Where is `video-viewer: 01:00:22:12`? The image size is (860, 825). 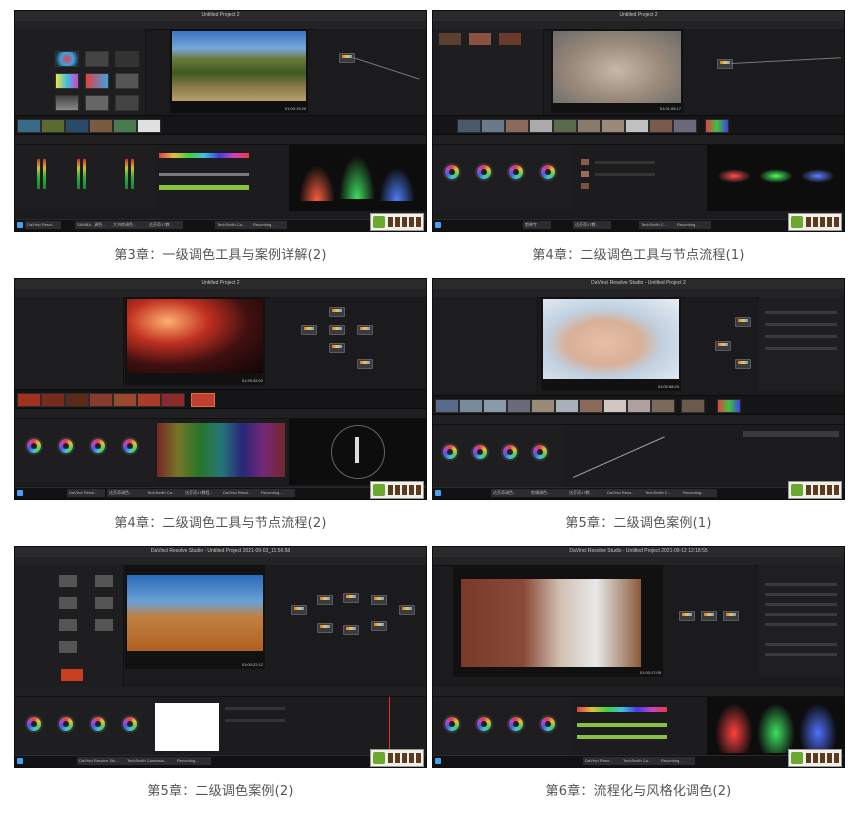 video-viewer: 01:00:22:12 is located at coordinates (195, 617).